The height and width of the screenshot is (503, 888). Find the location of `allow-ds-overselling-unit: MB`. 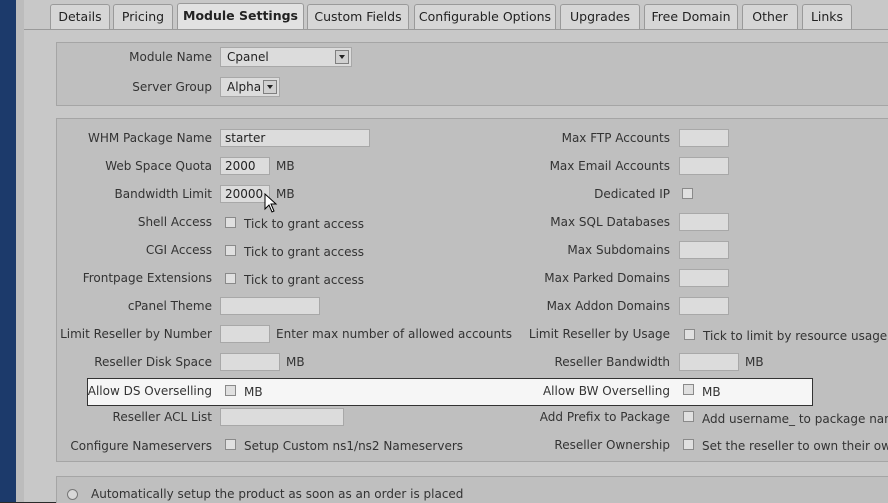

allow-ds-overselling-unit: MB is located at coordinates (253, 392).